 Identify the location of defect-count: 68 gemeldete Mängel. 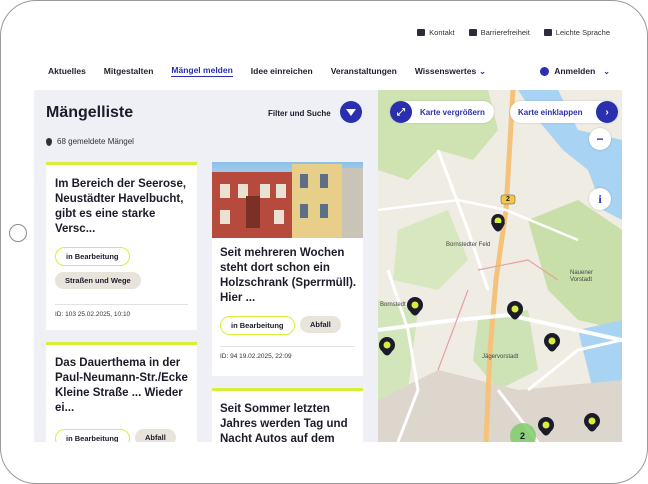
(90, 141).